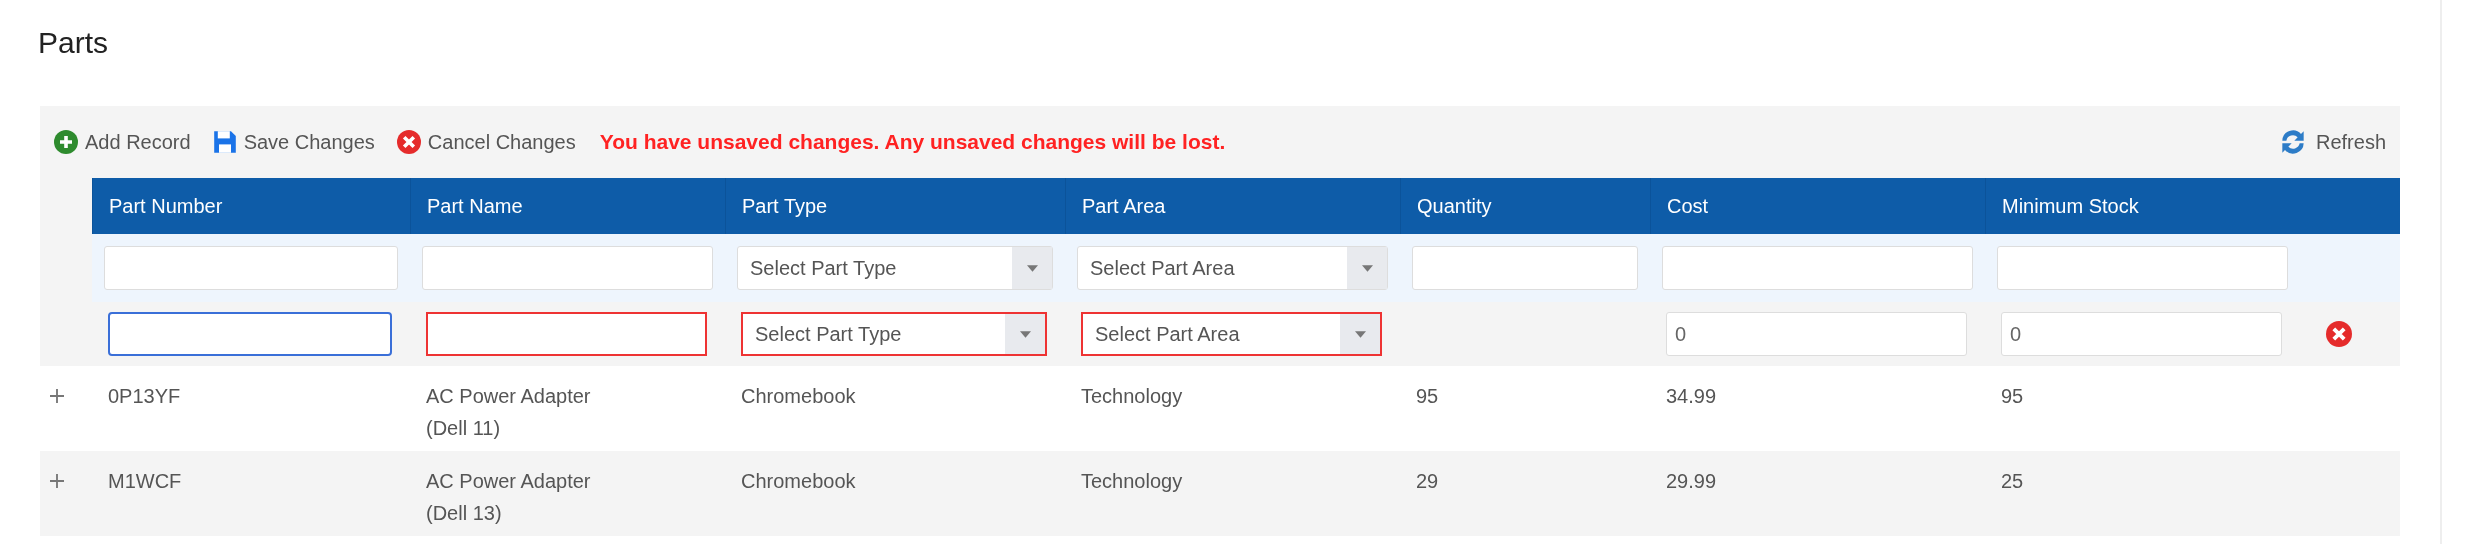 This screenshot has width=2480, height=544. Describe the element at coordinates (1427, 481) in the screenshot. I see `table-cell-text: 29` at that location.